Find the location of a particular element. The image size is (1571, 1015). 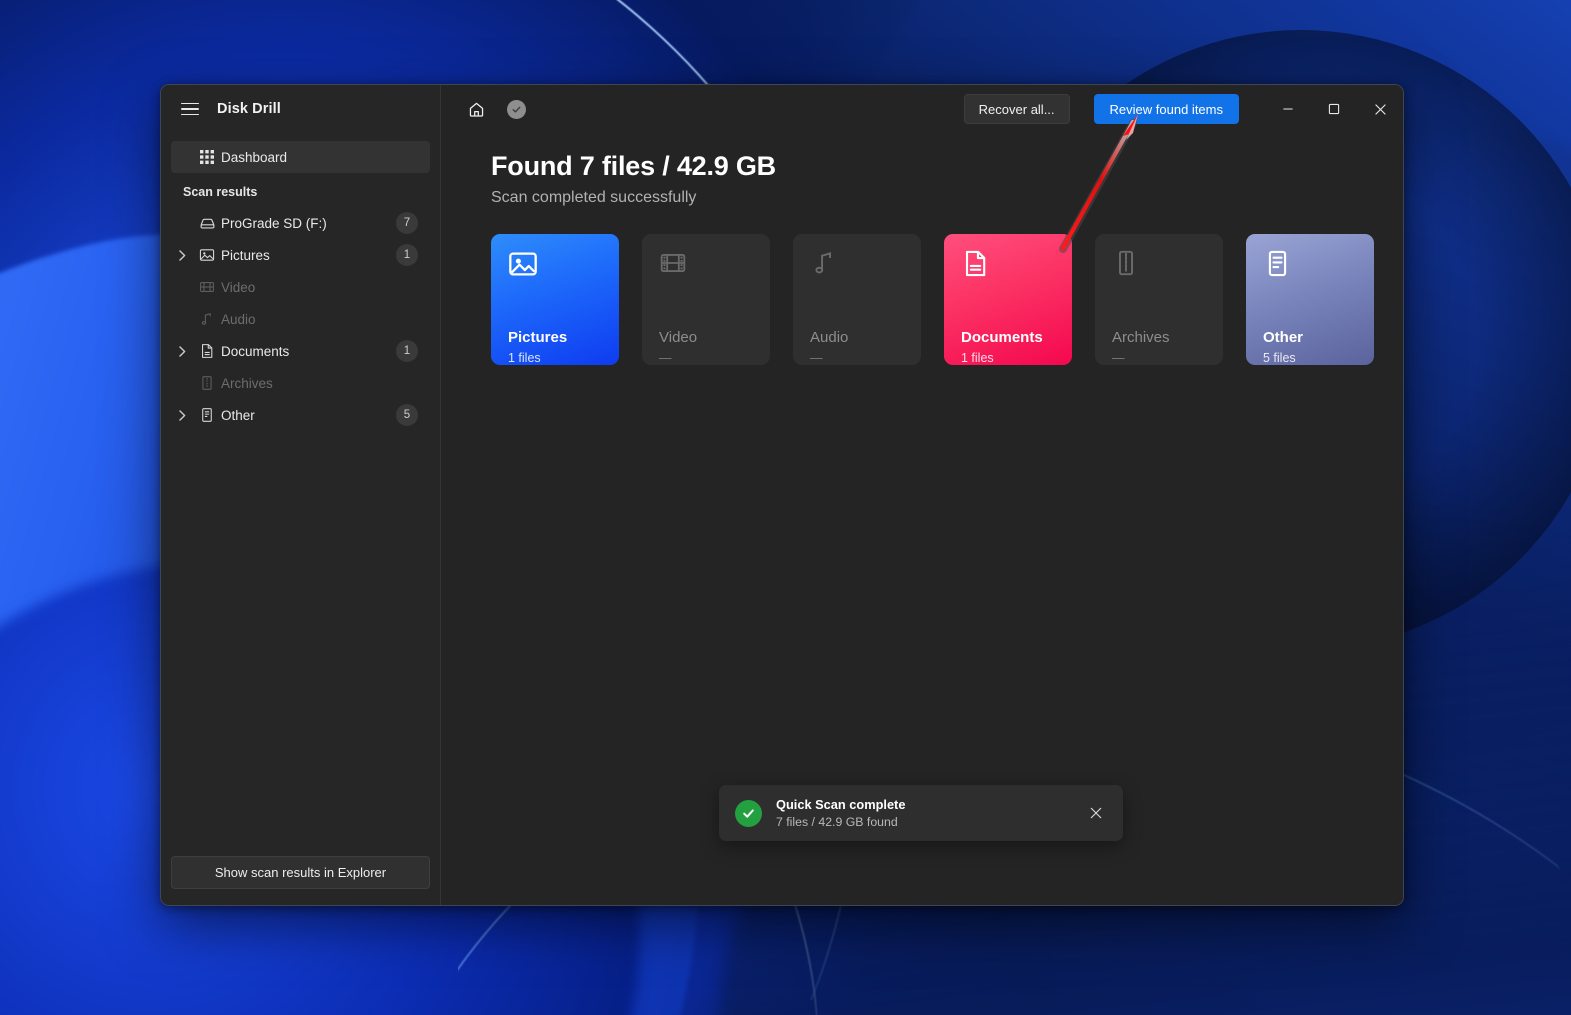

tile-label: Audio is located at coordinates (829, 337).